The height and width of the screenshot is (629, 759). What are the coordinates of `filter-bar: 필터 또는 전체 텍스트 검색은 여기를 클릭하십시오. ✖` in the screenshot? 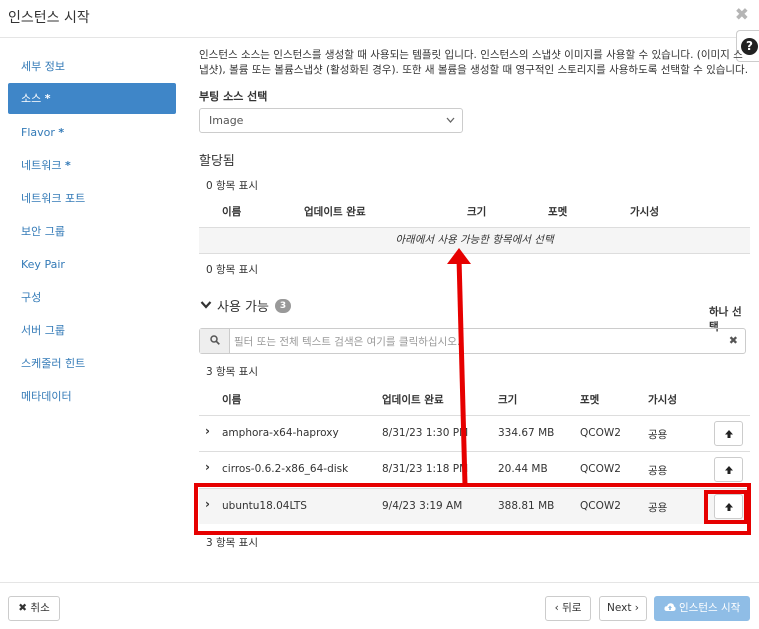 It's located at (472, 341).